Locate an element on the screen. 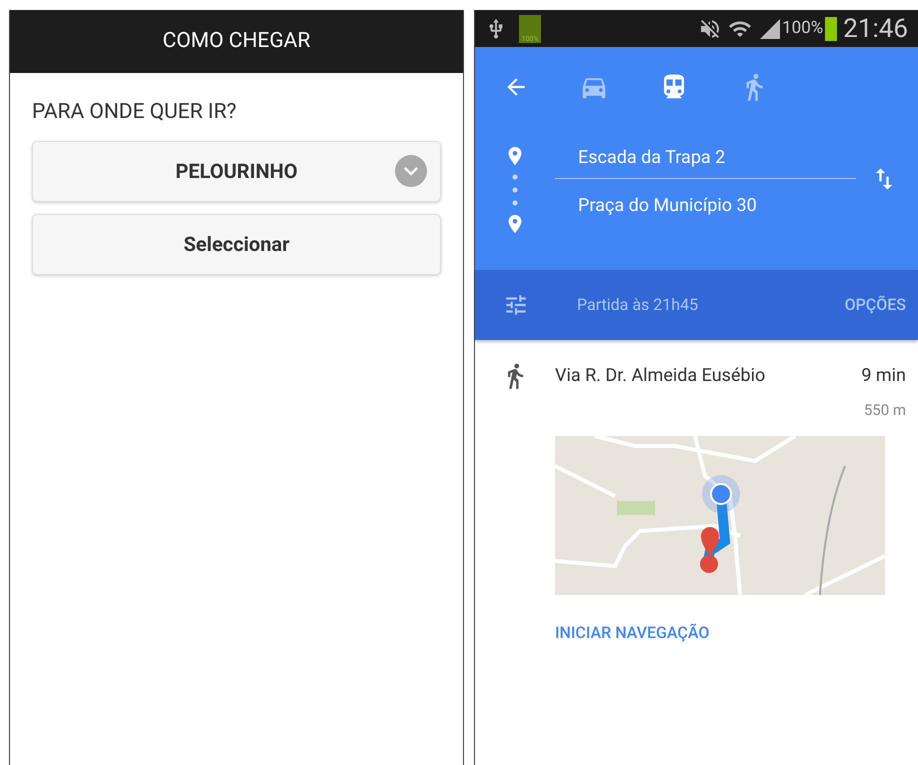 Image resolution: width=918 pixels, height=765 pixels. origin-field: Escada da Trapa 2 is located at coordinates (652, 157).